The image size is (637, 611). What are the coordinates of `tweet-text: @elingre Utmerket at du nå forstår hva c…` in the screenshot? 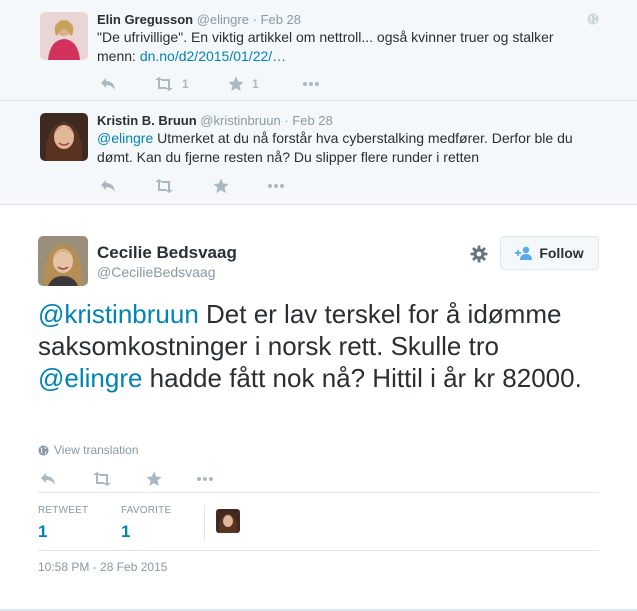 It's located at (347, 148).